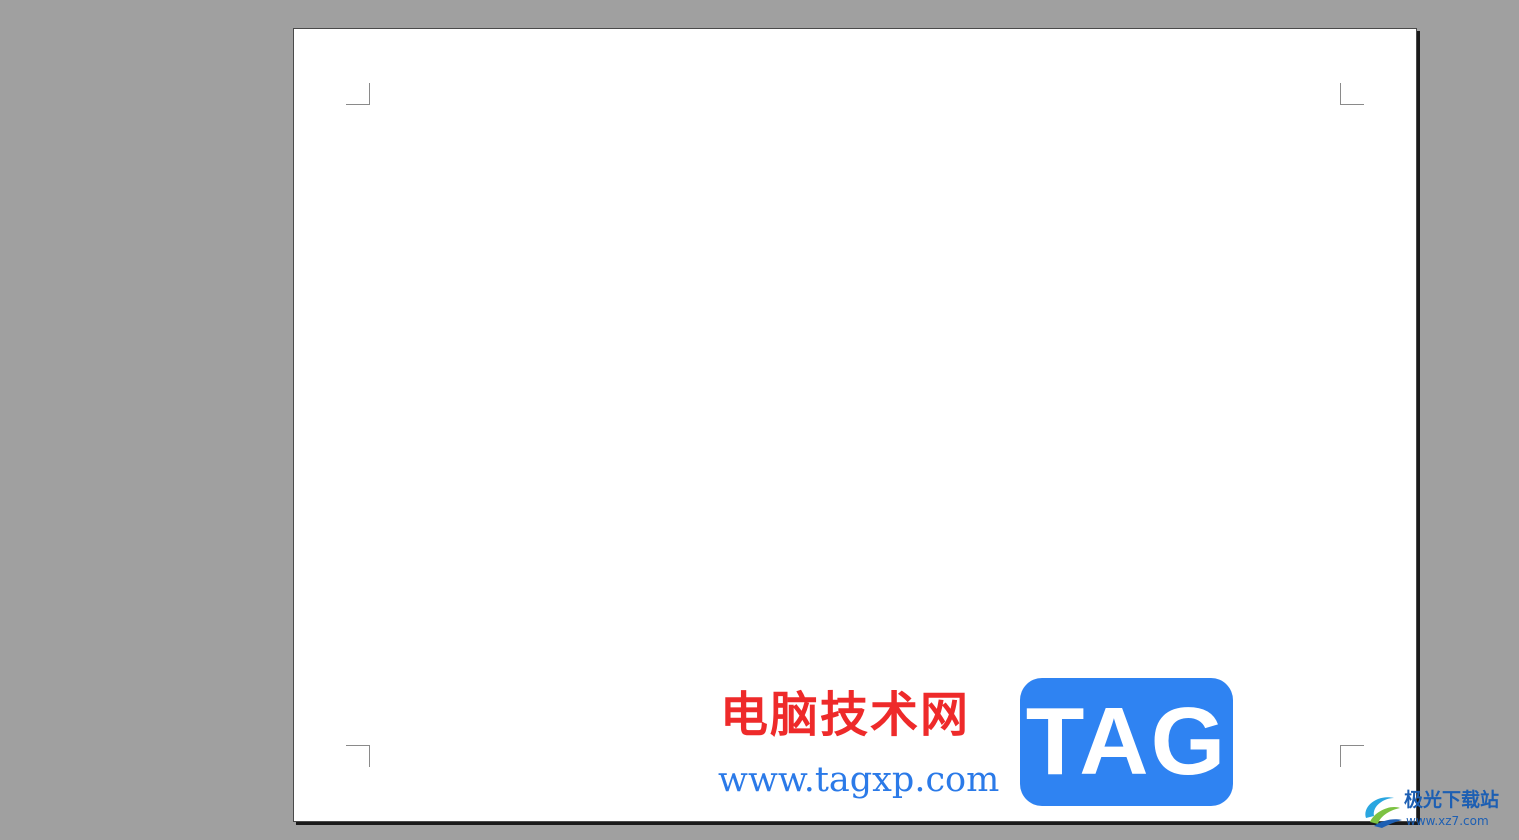 This screenshot has width=1519, height=840. Describe the element at coordinates (1452, 800) in the screenshot. I see `brand-name: 极光下载站` at that location.